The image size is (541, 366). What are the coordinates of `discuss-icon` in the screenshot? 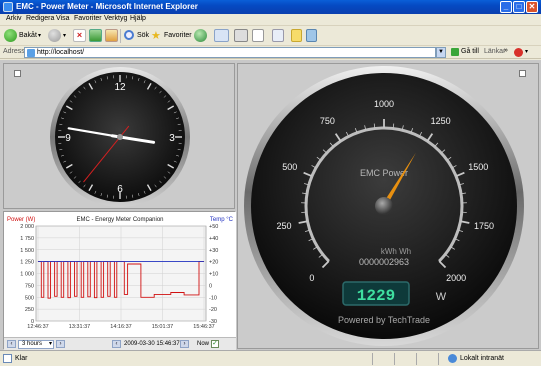 It's located at (278, 35).